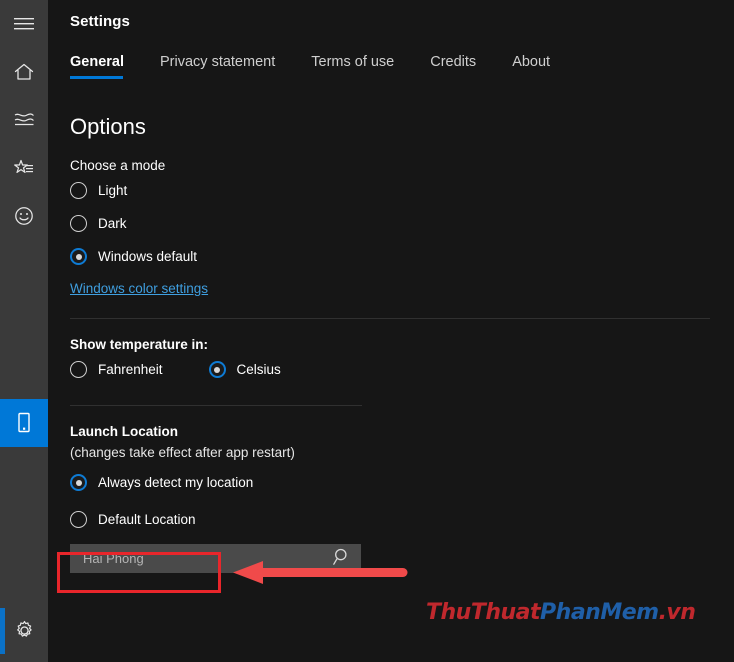 The height and width of the screenshot is (662, 734). I want to click on radio-label: Light, so click(113, 190).